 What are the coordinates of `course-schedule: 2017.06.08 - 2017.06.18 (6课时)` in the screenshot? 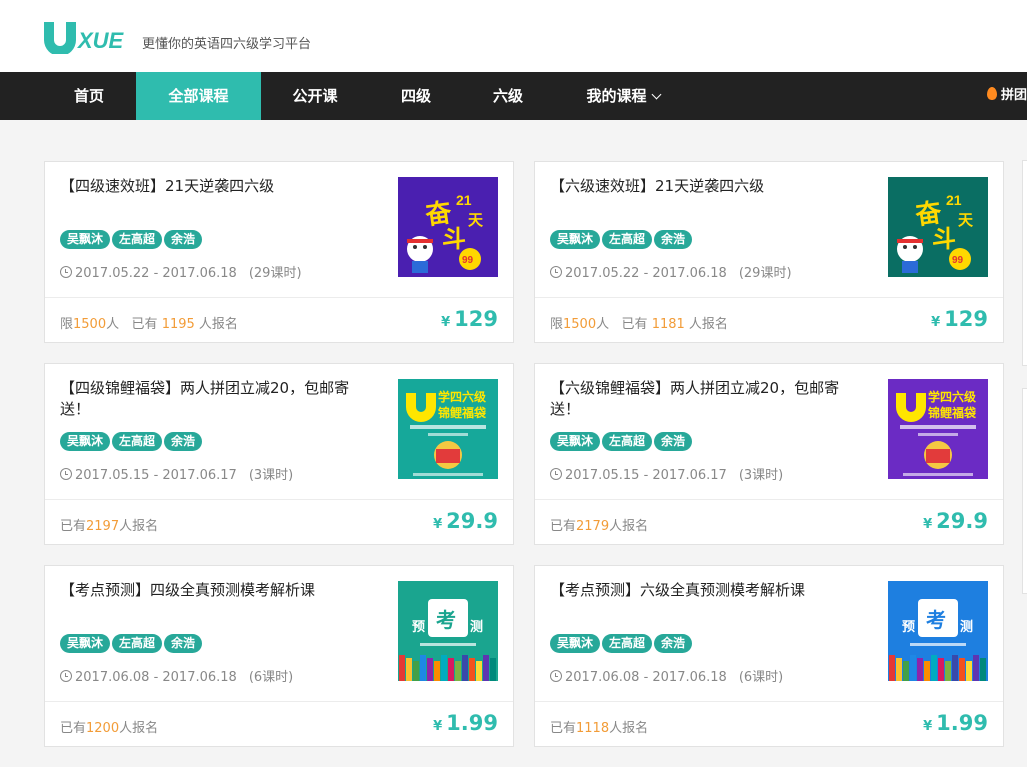 It's located at (176, 675).